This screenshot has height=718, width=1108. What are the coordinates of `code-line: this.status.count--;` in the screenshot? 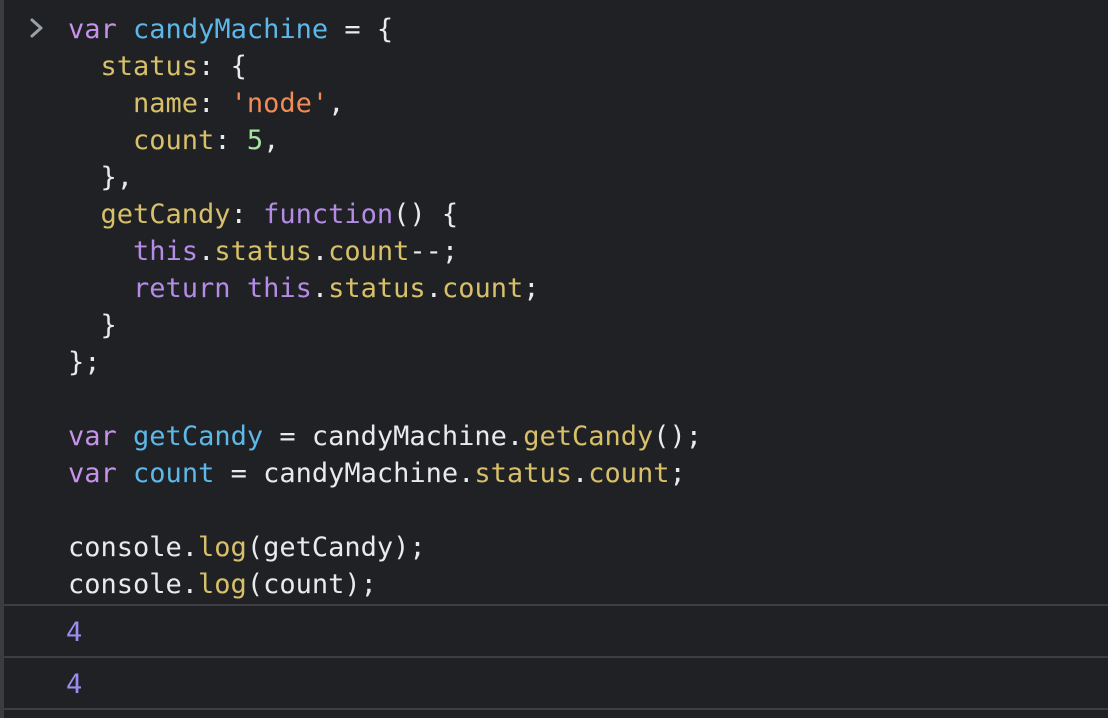 It's located at (385, 251).